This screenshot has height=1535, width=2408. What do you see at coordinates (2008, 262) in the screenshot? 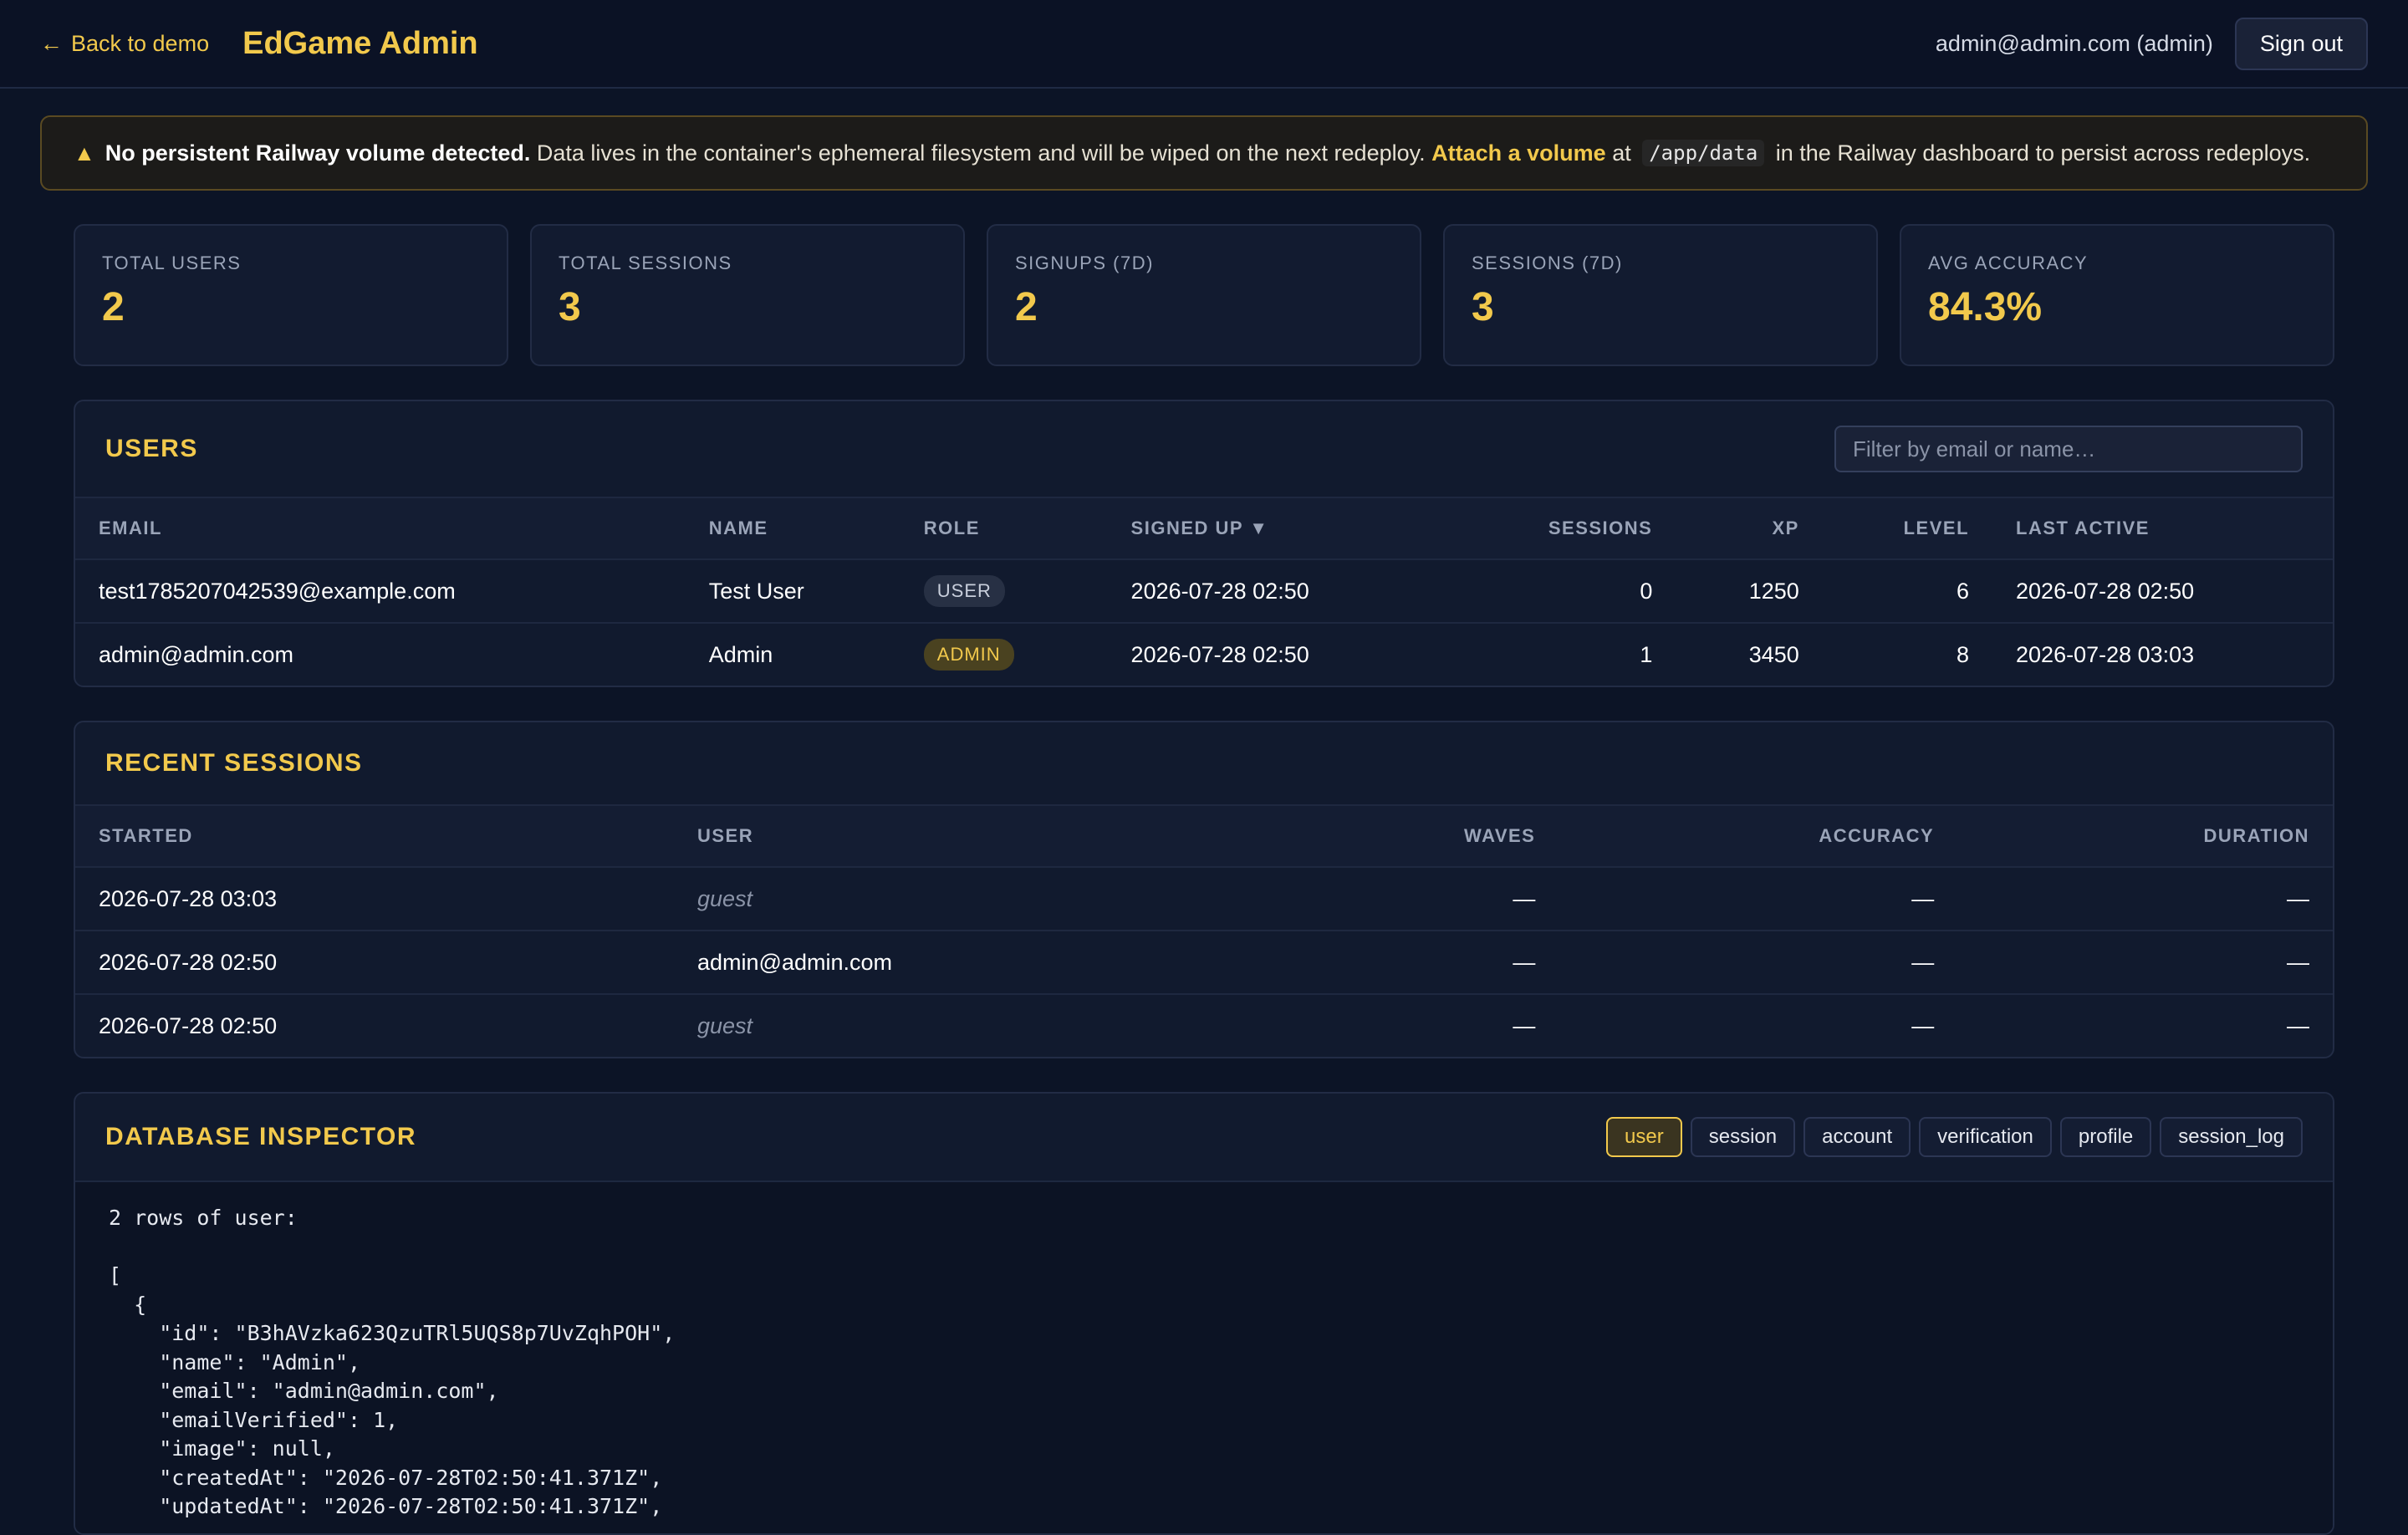
I see `stat-label: AVG ACCURACY` at bounding box center [2008, 262].